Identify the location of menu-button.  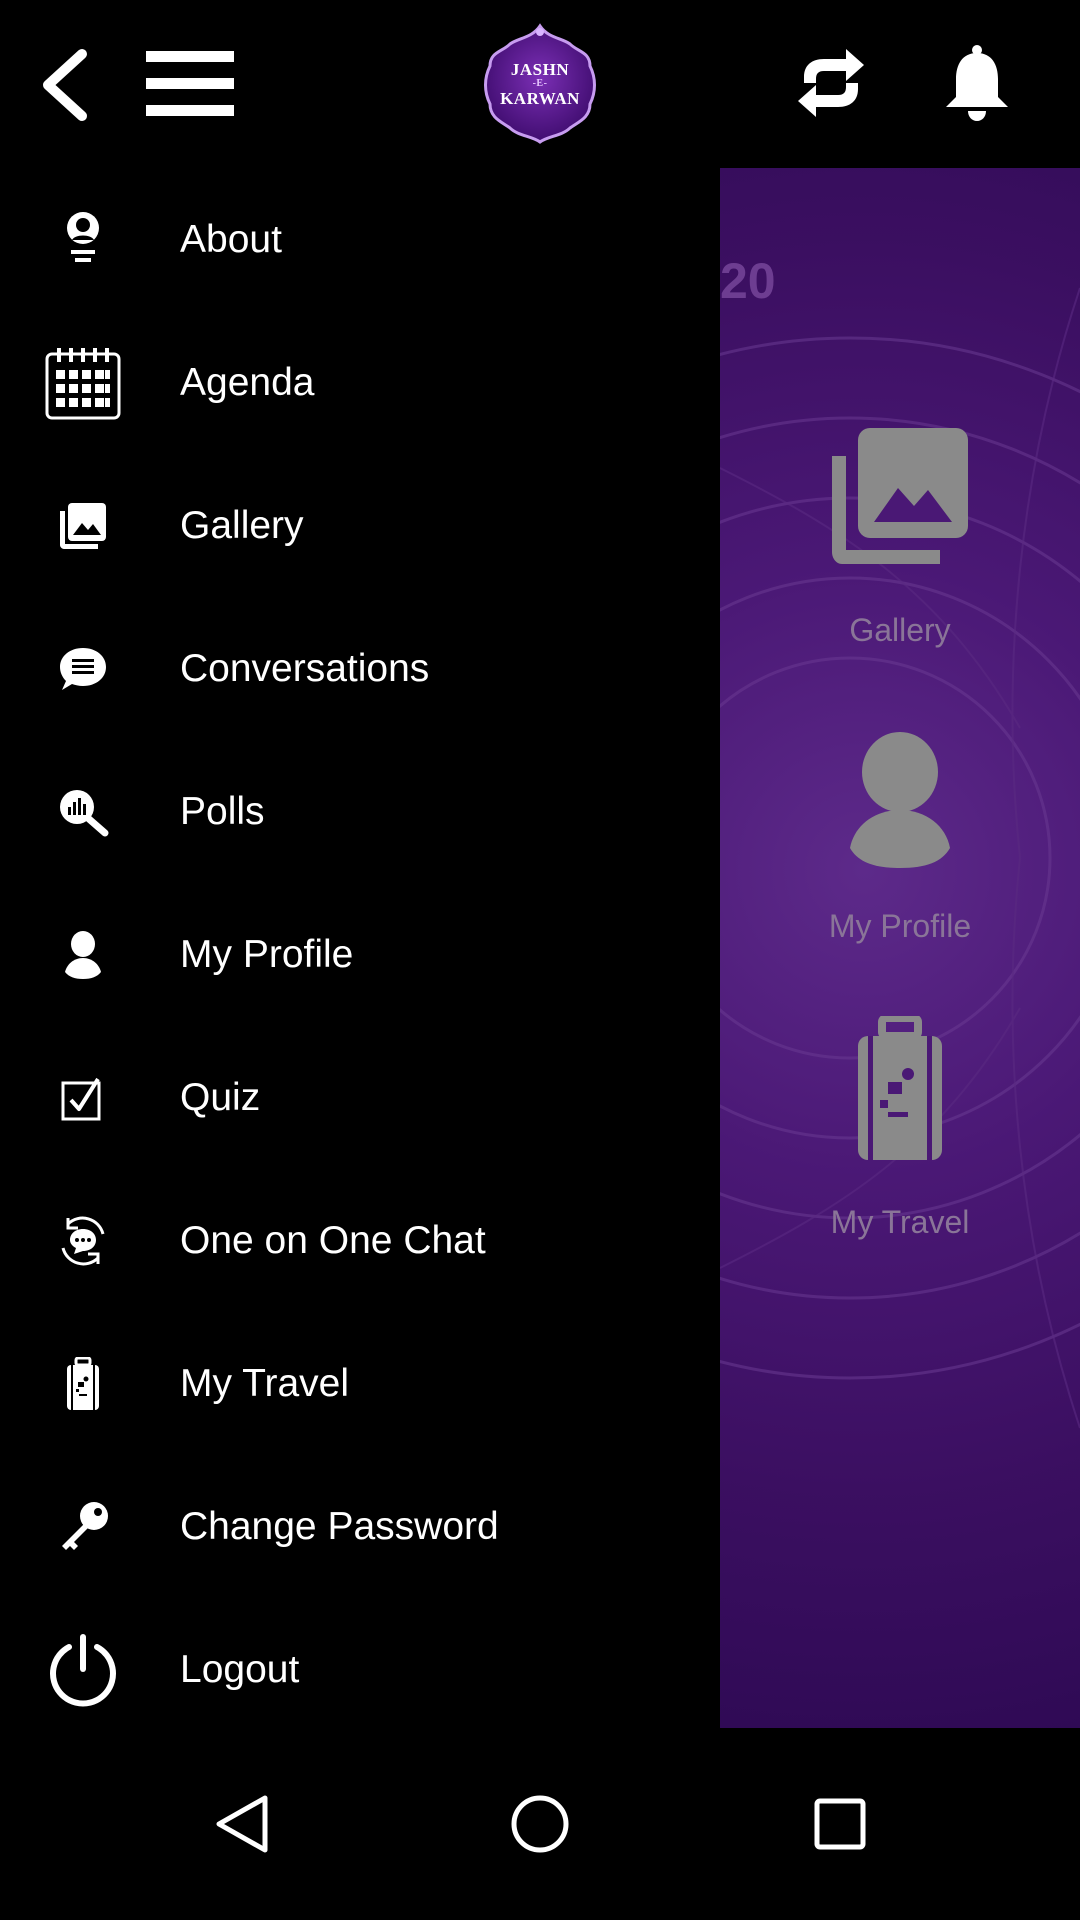
(190, 84).